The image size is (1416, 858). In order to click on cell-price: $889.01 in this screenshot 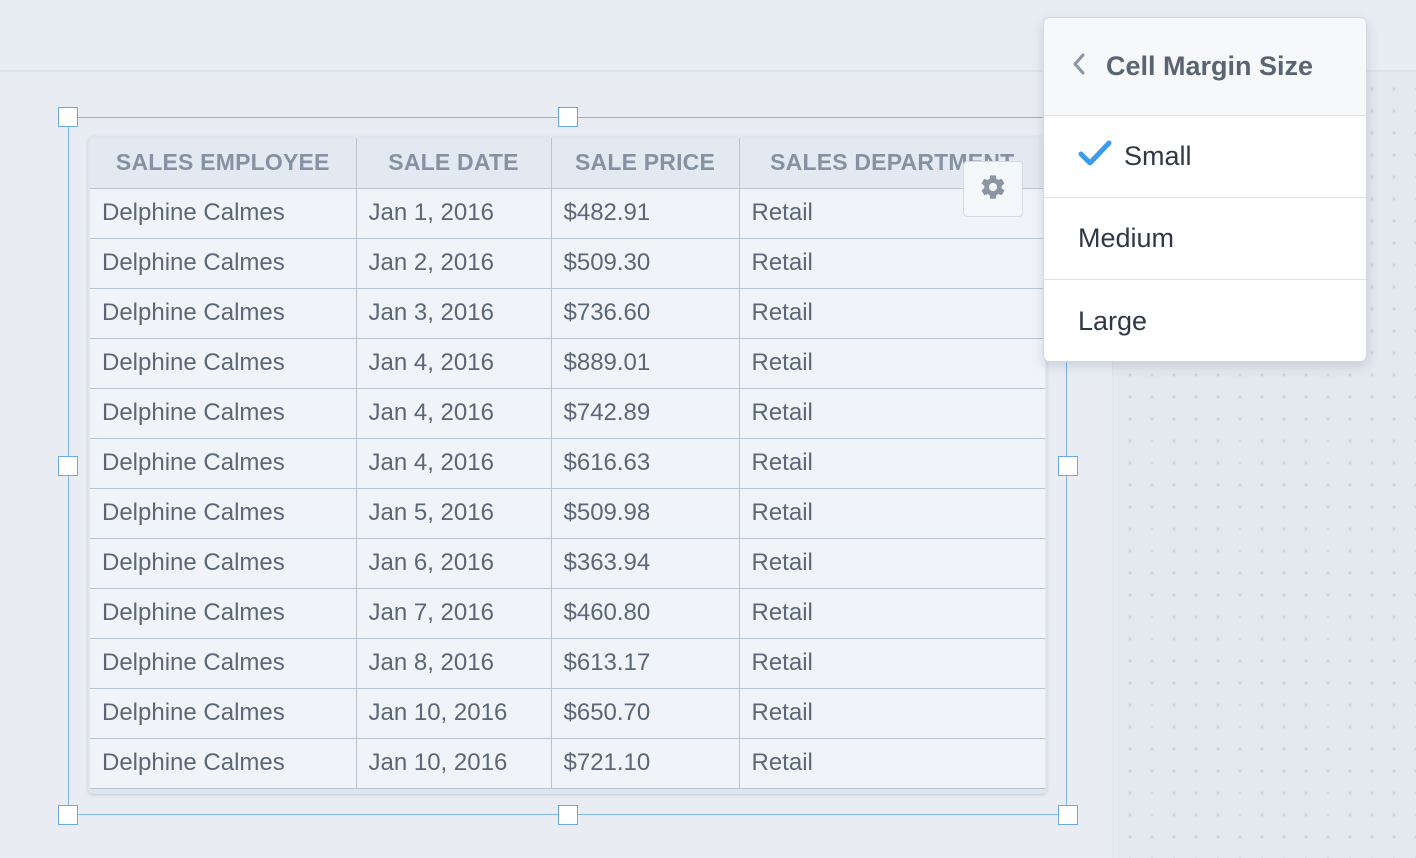, I will do `click(645, 363)`.